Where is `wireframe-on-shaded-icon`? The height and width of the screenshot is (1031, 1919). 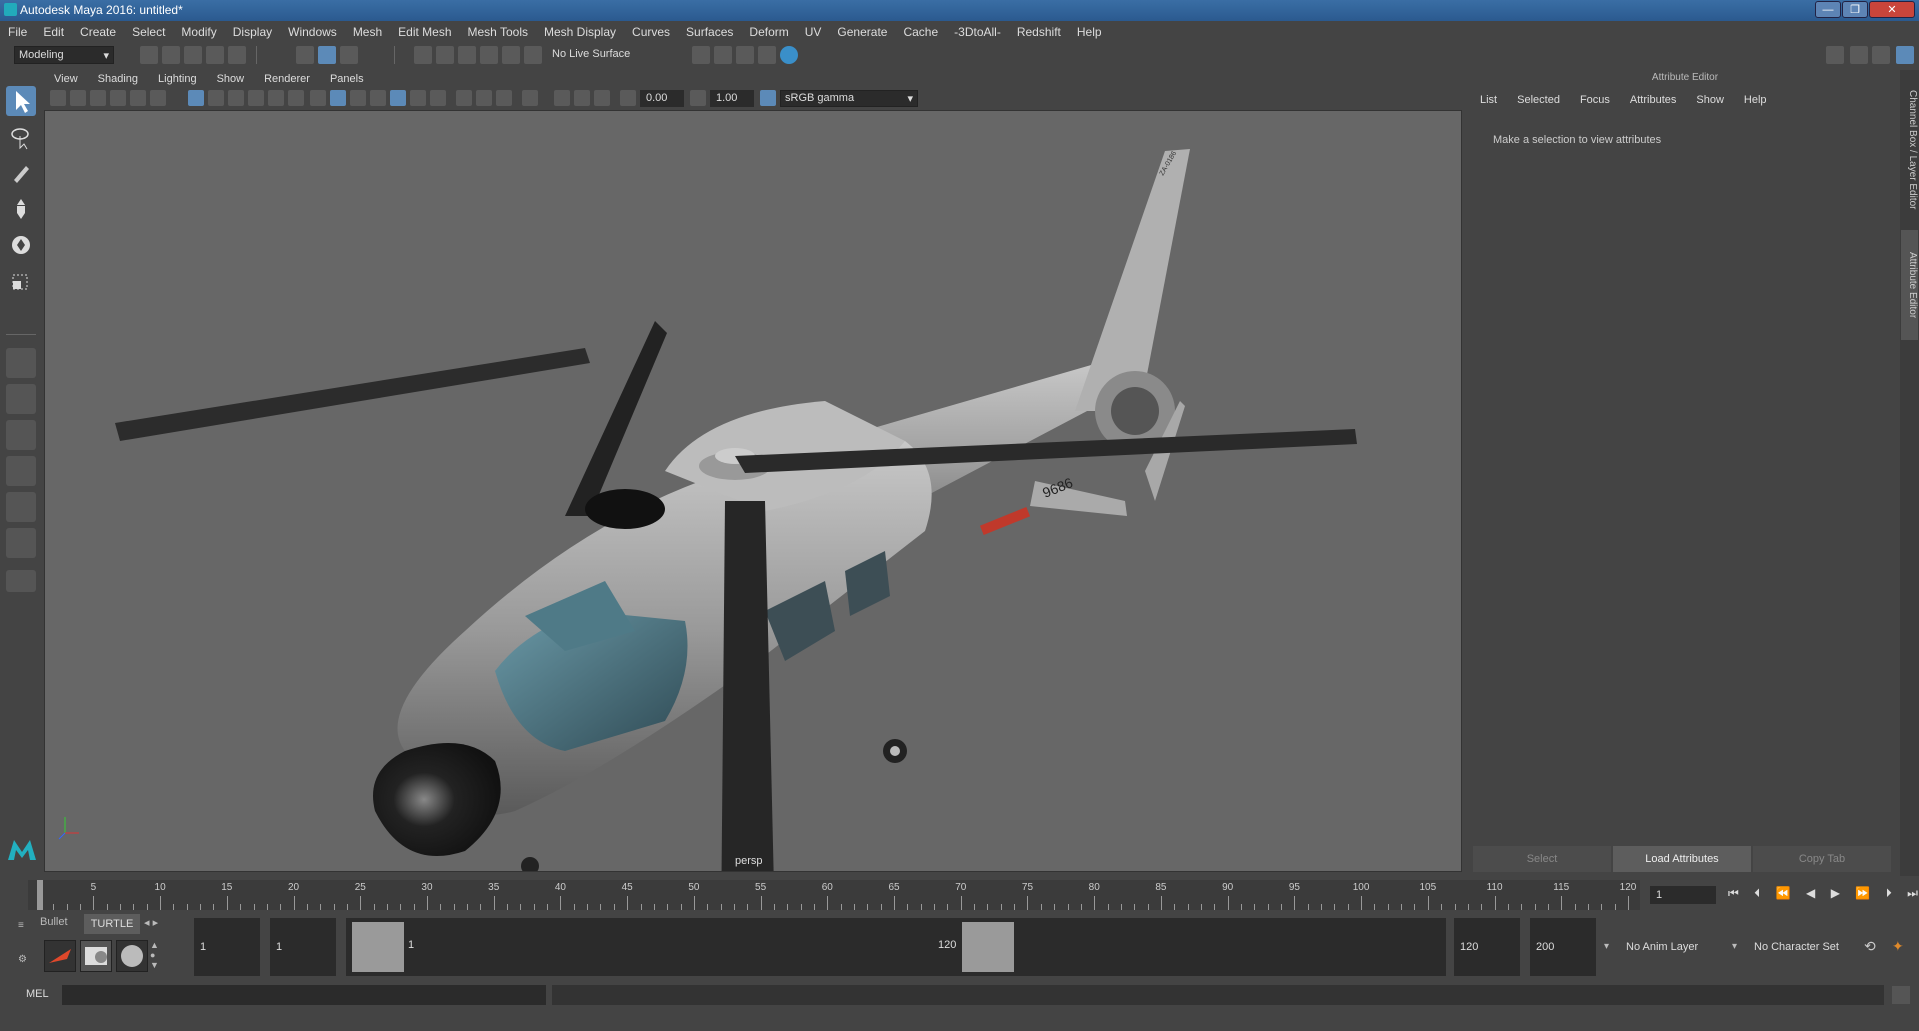
wireframe-on-shaded-icon is located at coordinates (358, 98).